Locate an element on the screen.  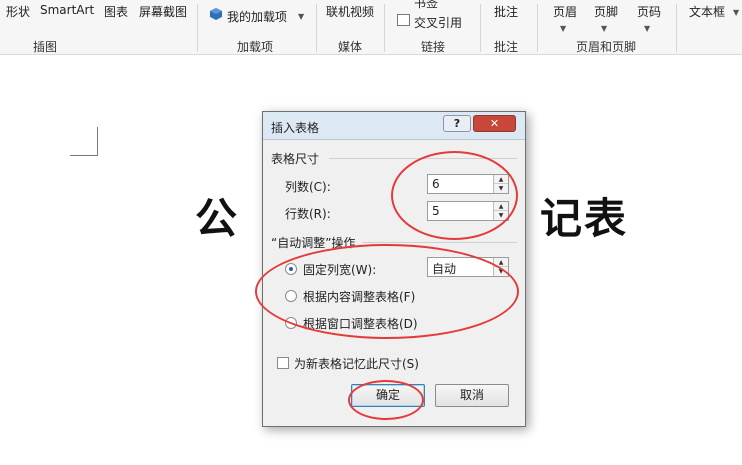
autofit-section-label: “自动调整”操作 is located at coordinates (313, 243).